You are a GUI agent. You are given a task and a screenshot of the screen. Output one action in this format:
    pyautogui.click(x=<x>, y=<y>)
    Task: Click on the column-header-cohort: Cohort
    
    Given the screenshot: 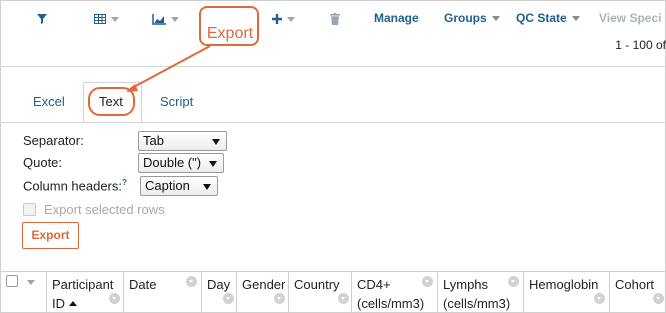 What is the action you would take?
    pyautogui.click(x=637, y=292)
    